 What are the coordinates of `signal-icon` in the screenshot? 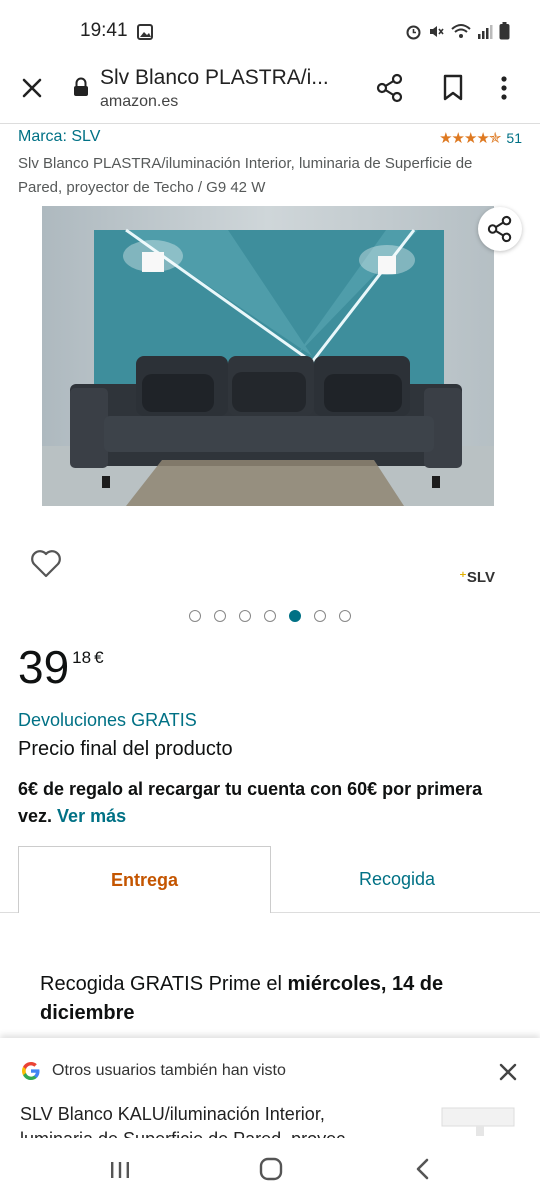 It's located at (485, 31).